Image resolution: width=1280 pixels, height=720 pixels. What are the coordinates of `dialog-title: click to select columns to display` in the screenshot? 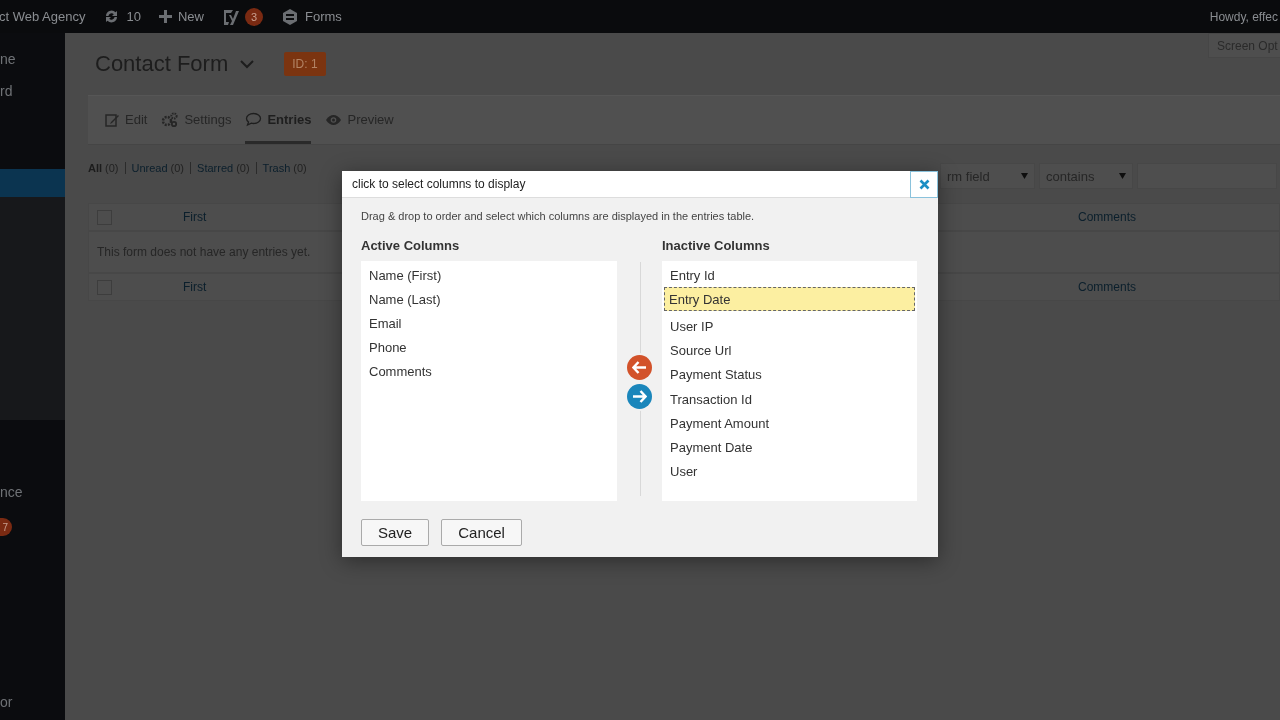 It's located at (439, 184).